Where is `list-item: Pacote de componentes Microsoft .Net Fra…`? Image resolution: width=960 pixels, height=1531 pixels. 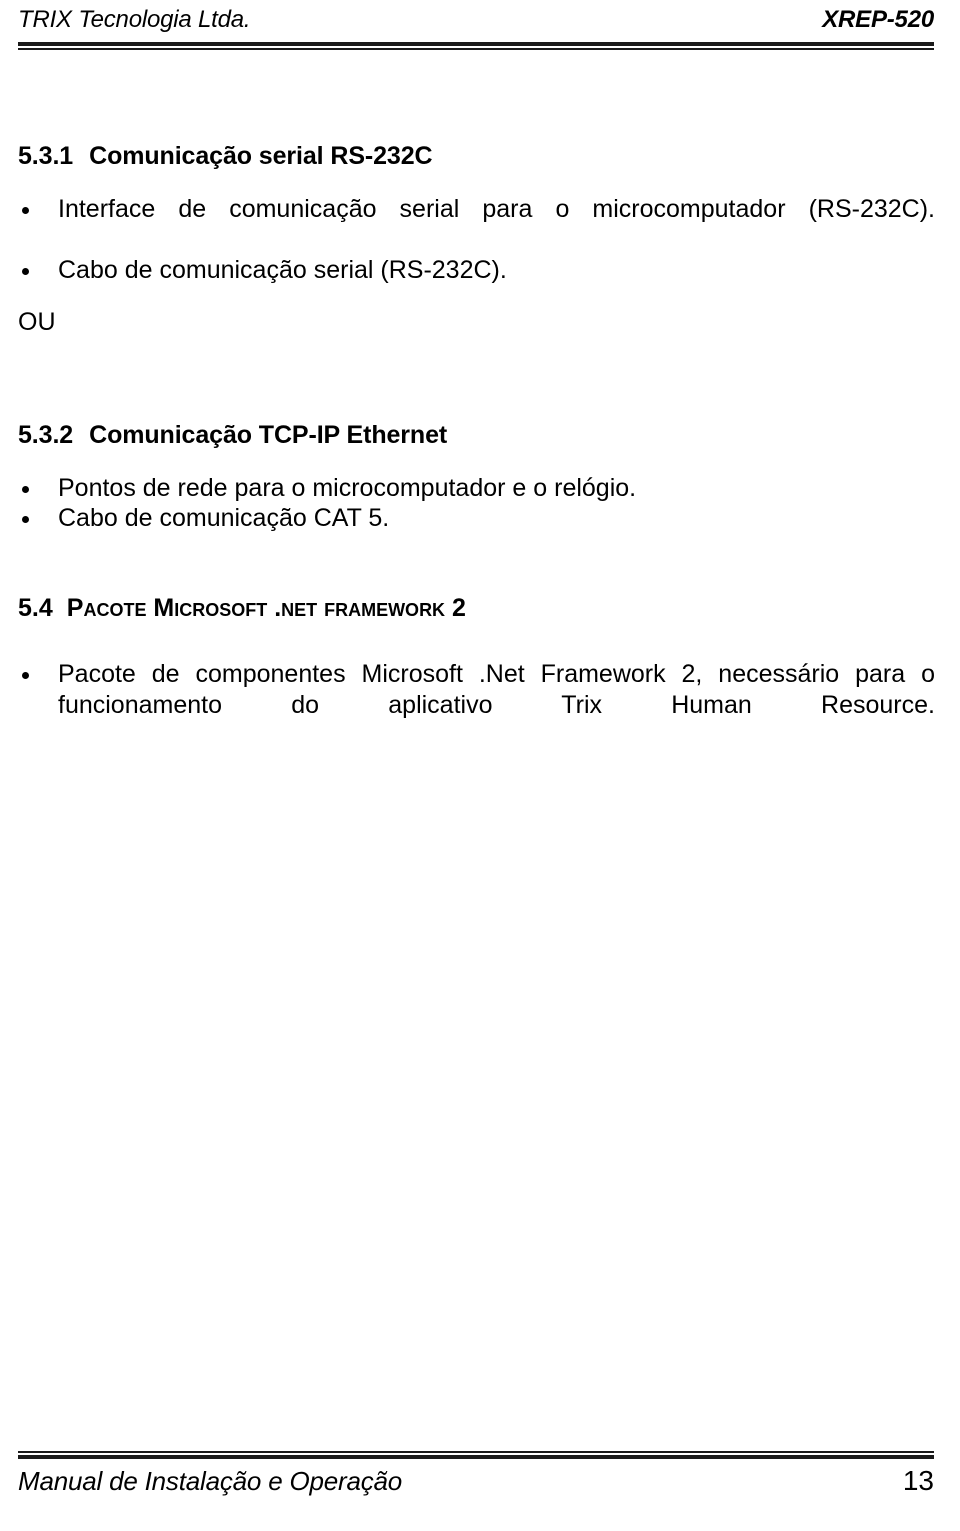 list-item: Pacote de componentes Microsoft .Net Fra… is located at coordinates (476, 705).